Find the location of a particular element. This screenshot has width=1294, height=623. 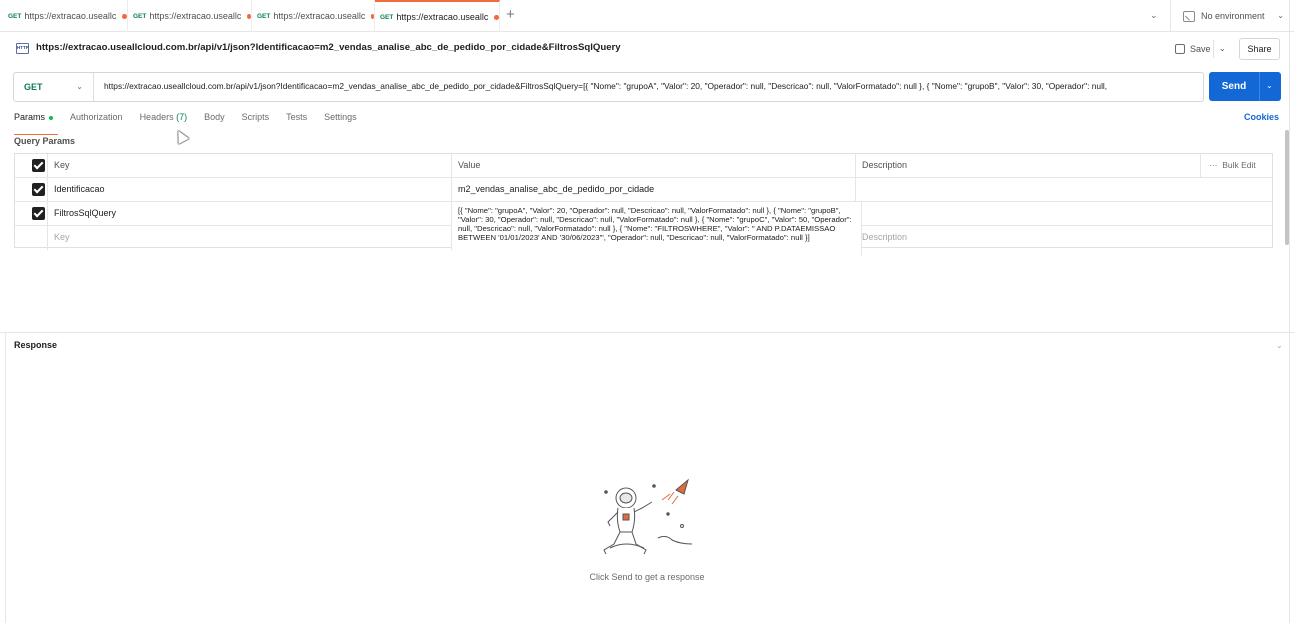

environment-icon is located at coordinates (1189, 16).